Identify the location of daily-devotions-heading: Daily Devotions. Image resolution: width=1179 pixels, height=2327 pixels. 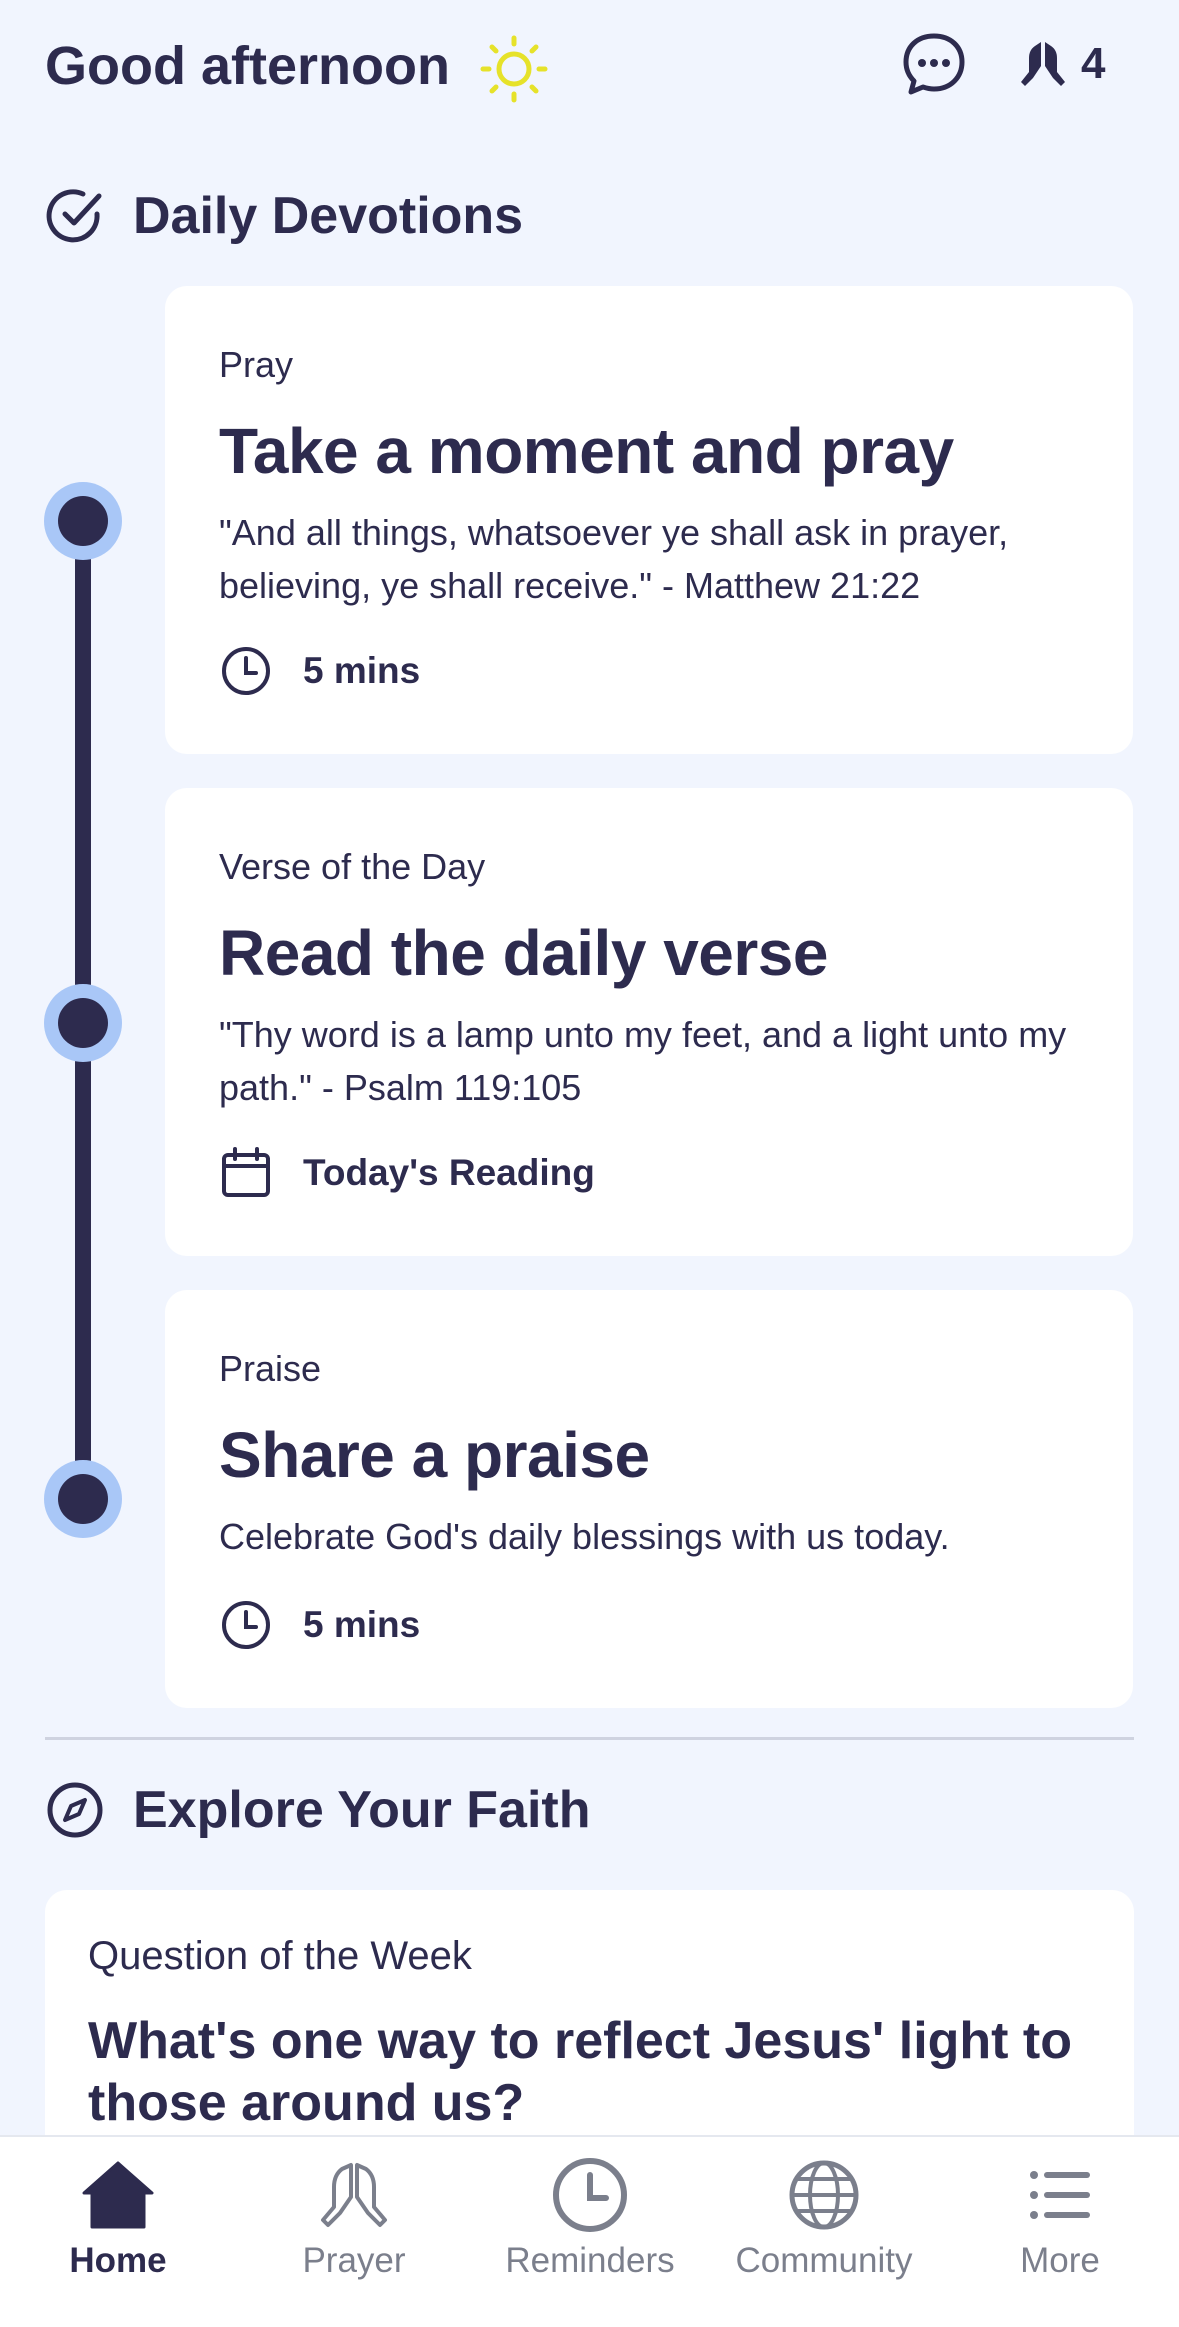
(284, 216).